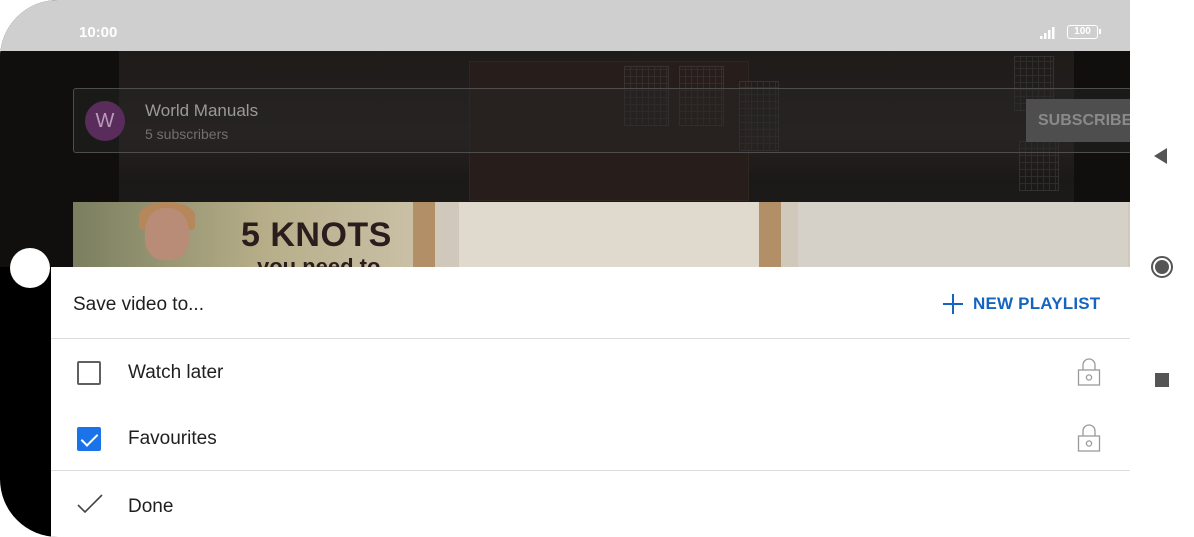 The height and width of the screenshot is (537, 1194). Describe the element at coordinates (1162, 380) in the screenshot. I see `recents-icon` at that location.